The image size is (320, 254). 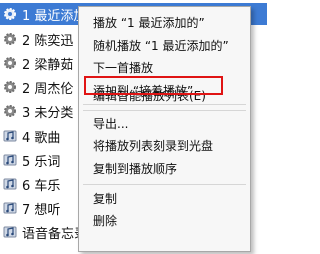 What do you see at coordinates (41, 162) in the screenshot?
I see `playlist-item-label: 5 乐词` at bounding box center [41, 162].